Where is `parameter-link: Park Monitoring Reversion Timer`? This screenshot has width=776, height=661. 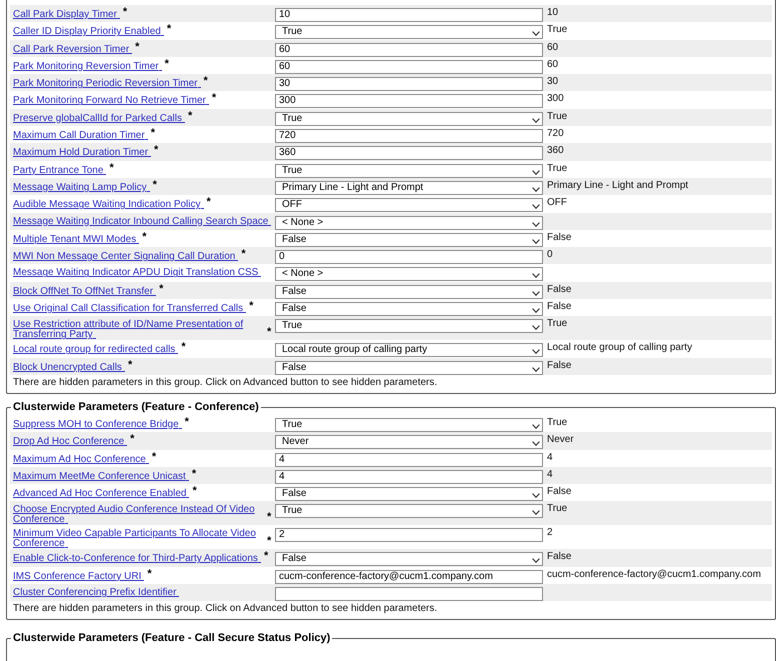
parameter-link: Park Monitoring Reversion Timer is located at coordinates (87, 67).